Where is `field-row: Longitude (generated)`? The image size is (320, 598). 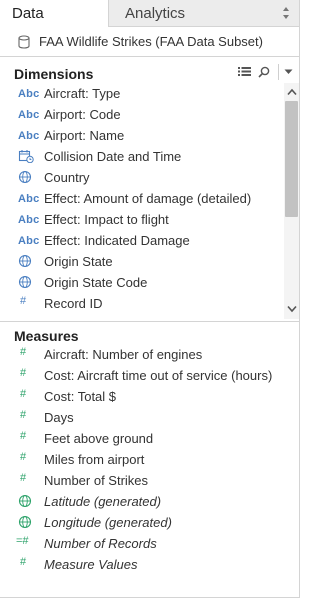 field-row: Longitude (generated) is located at coordinates (142, 522).